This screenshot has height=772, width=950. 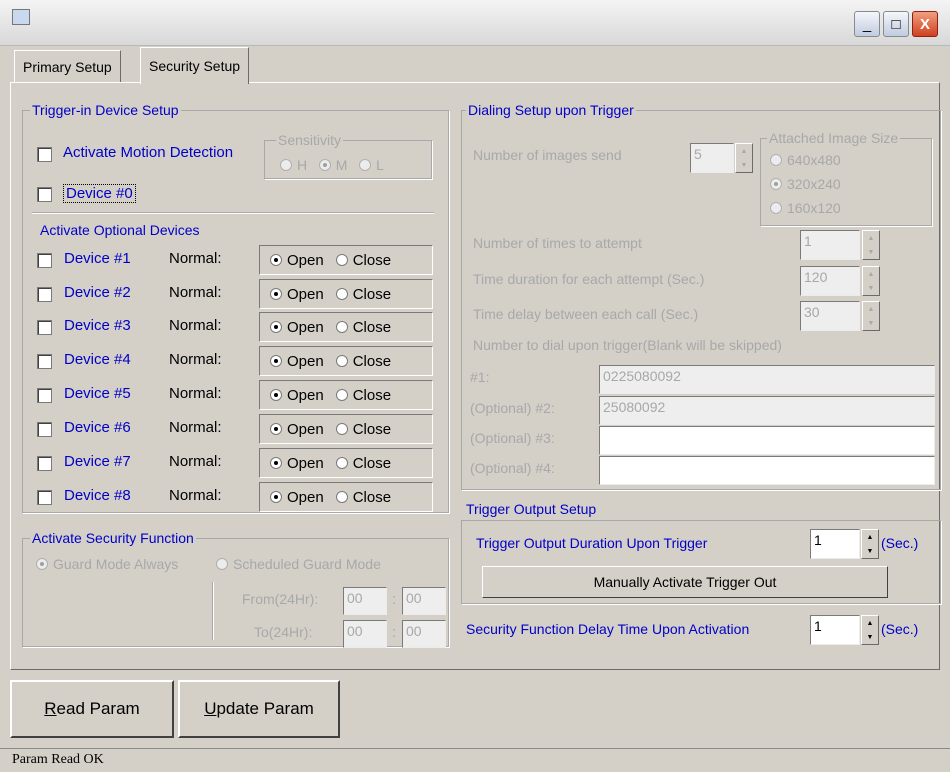 I want to click on trigger-duration-spinner: ▲ ▼, so click(x=870, y=544).